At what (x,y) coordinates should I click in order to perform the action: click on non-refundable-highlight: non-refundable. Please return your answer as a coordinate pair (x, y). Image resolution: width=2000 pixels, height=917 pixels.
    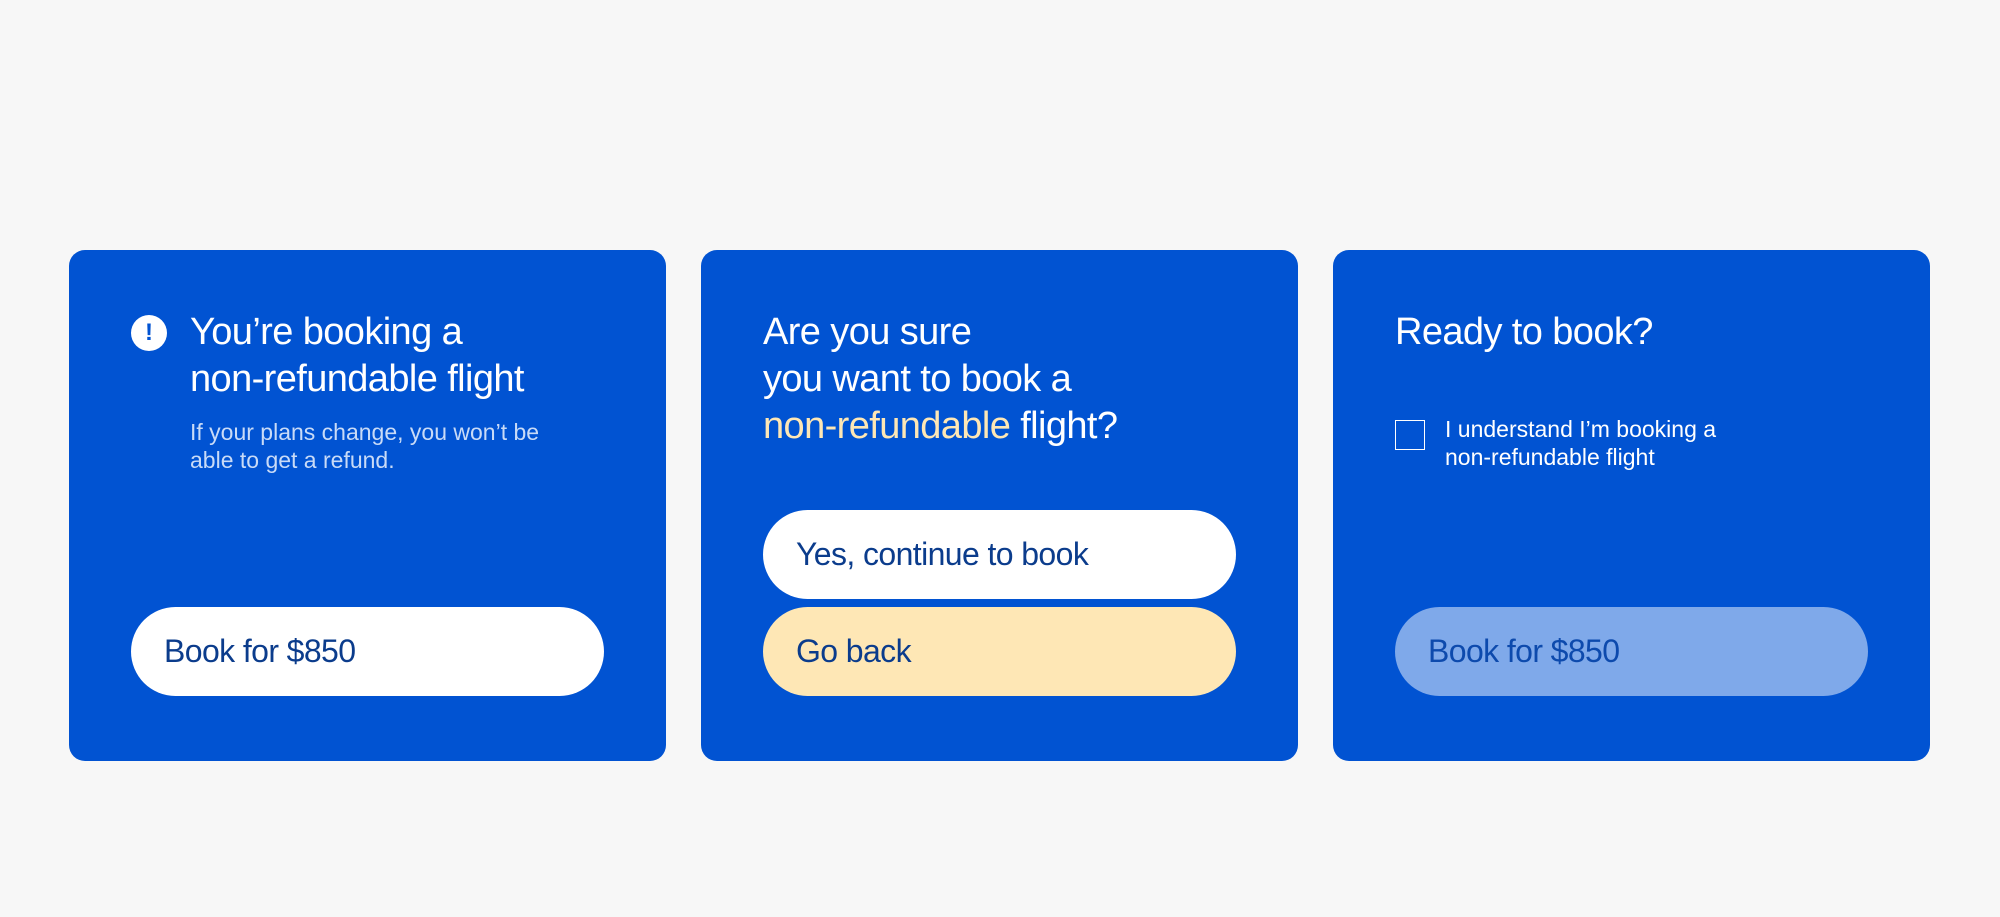
    Looking at the image, I should click on (887, 426).